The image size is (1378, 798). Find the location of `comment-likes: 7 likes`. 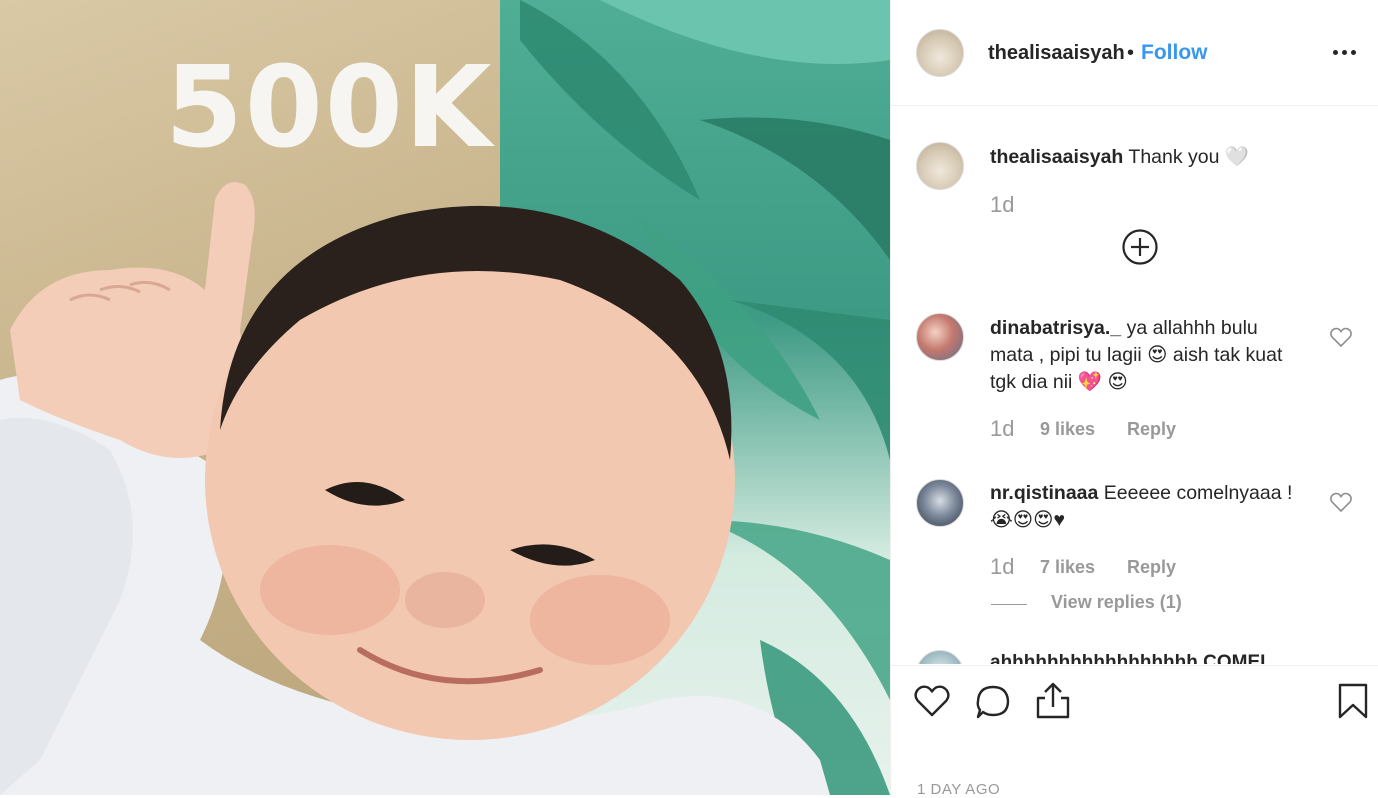

comment-likes: 7 likes is located at coordinates (1067, 567).